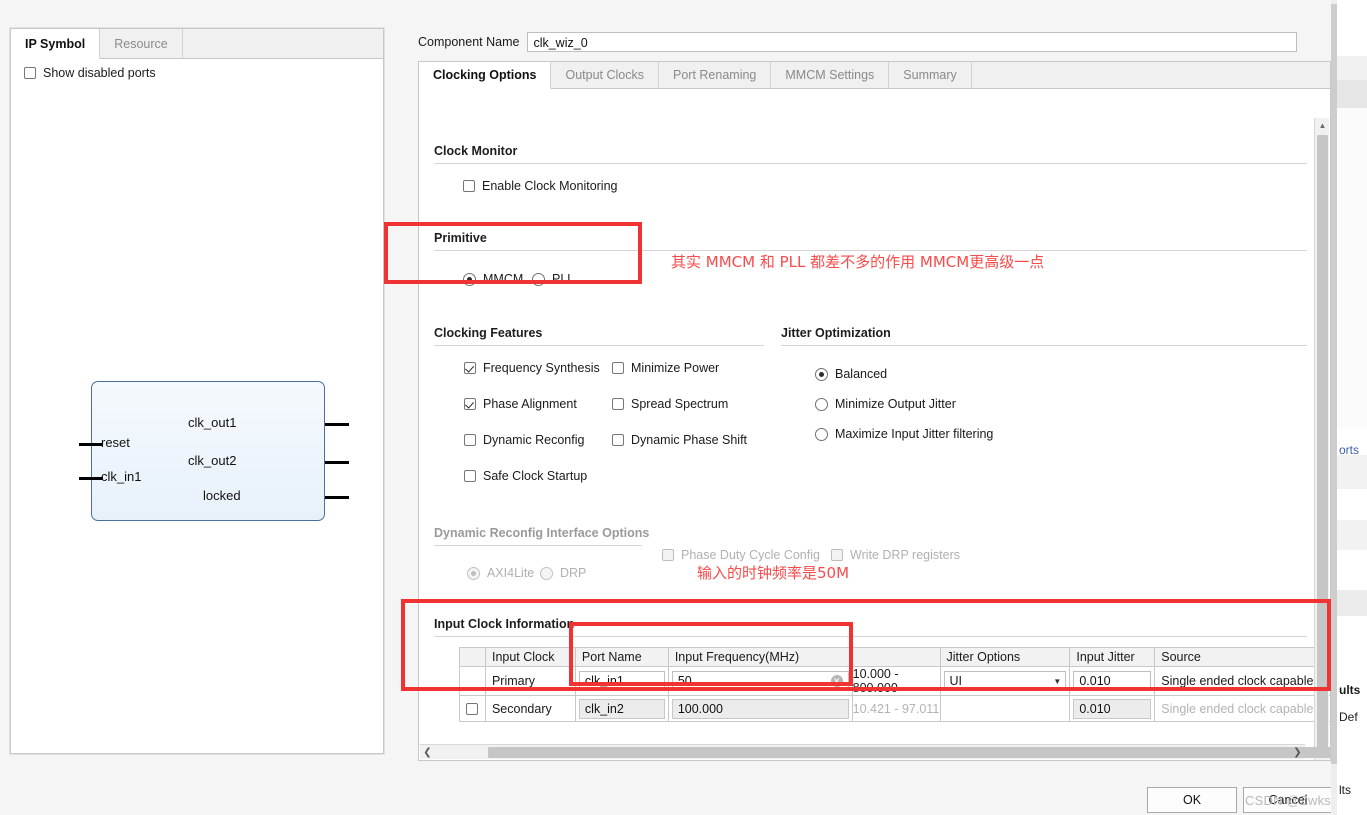 The height and width of the screenshot is (815, 1367). I want to click on enable-clock-monitoring-row: Enable Clock Monitoring, so click(540, 186).